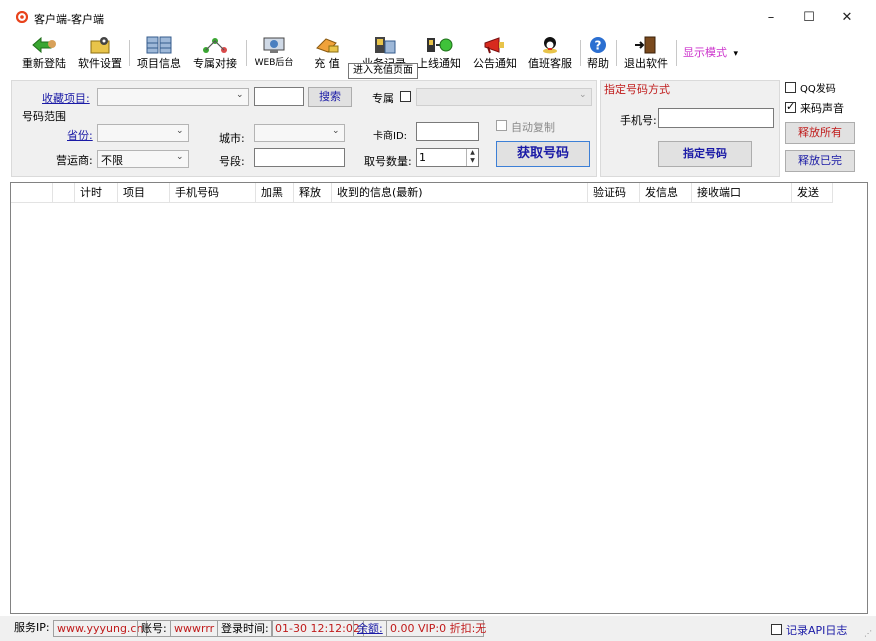 The image size is (876, 641). Describe the element at coordinates (638, 120) in the screenshot. I see `phone-label: 手机号:` at that location.